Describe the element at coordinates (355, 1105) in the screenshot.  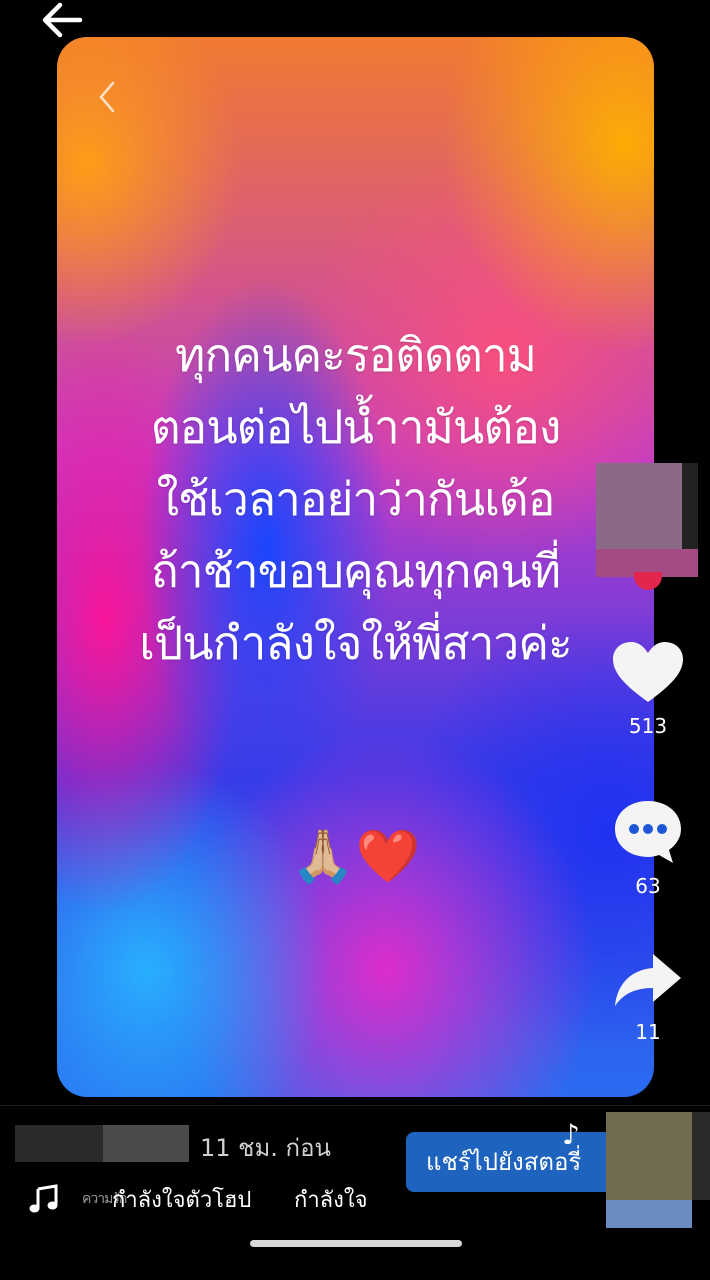
I see `divider` at that location.